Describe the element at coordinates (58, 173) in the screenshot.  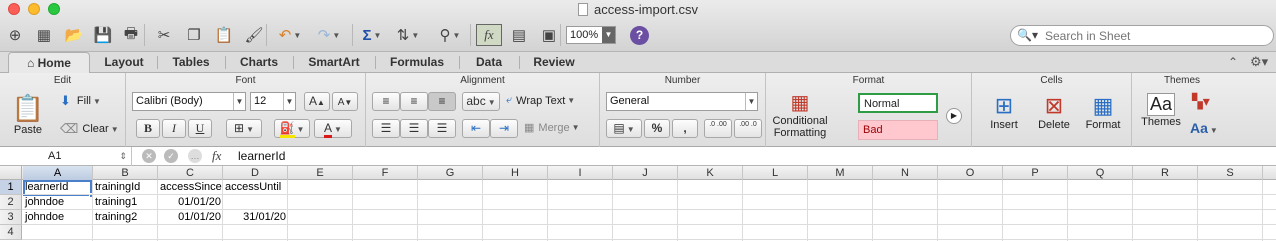
I see `column-header-a: A` at that location.